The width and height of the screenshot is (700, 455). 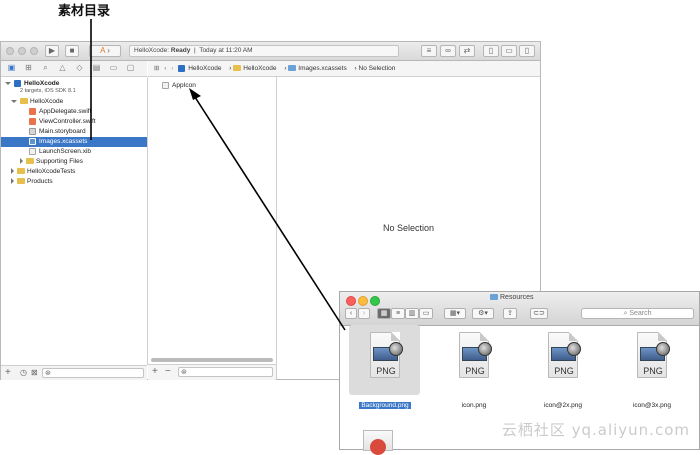 I want to click on drag-arrow-line, so click(x=269, y=212).